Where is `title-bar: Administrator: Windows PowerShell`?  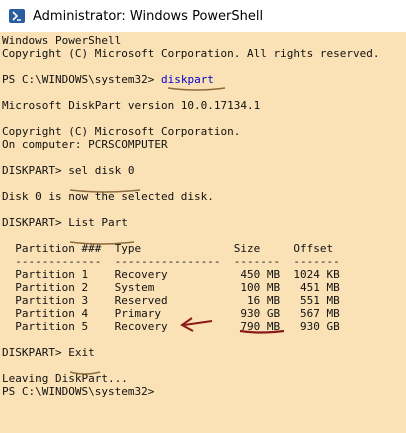 title-bar: Administrator: Windows PowerShell is located at coordinates (203, 16).